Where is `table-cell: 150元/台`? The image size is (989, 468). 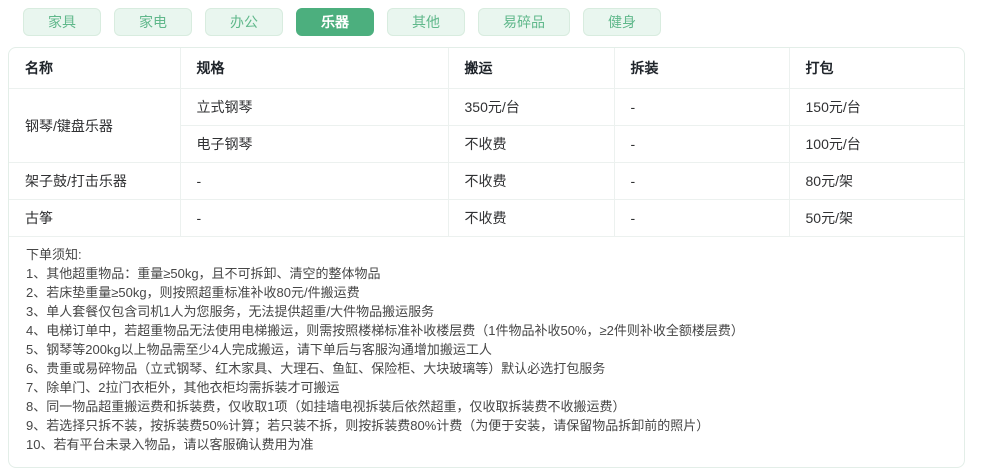
table-cell: 150元/台 is located at coordinates (876, 107).